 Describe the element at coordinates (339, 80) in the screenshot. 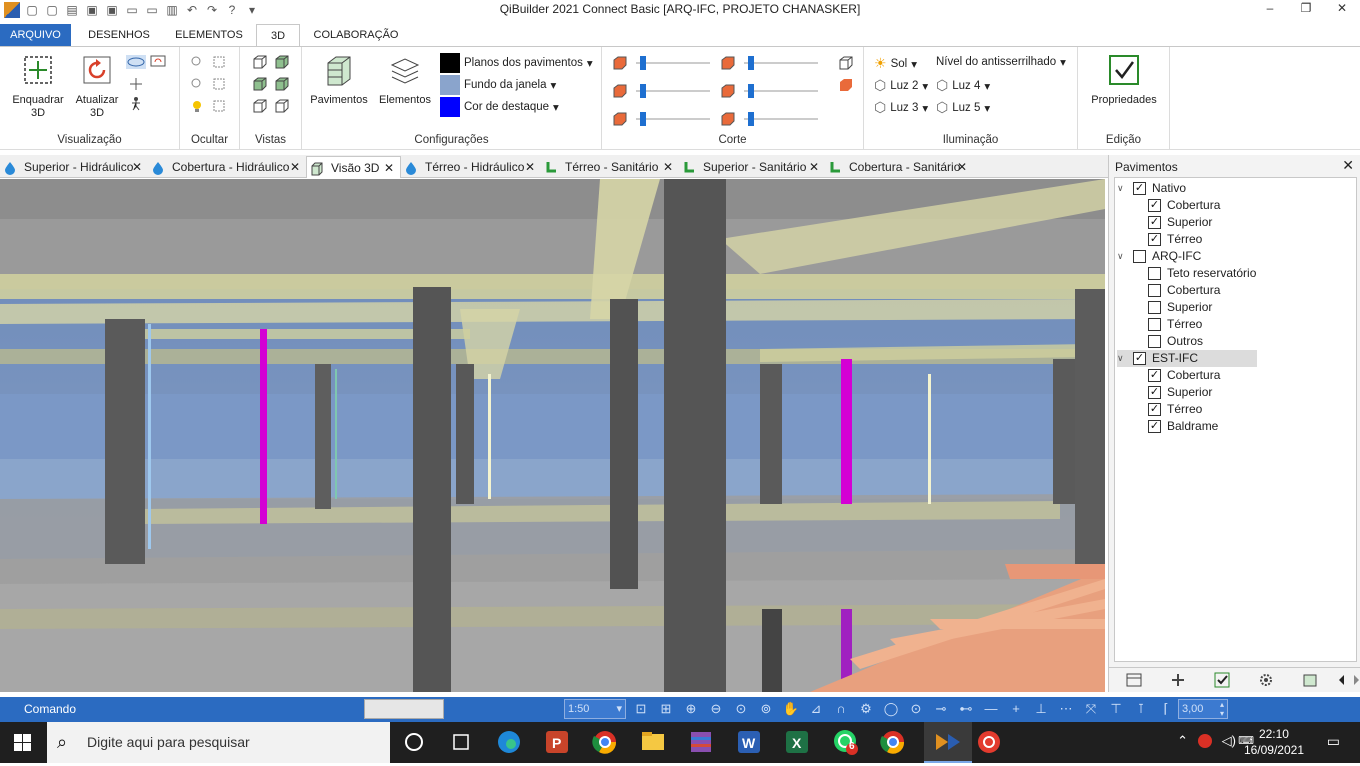

I see `pavimentos-button: Pavimentos` at that location.